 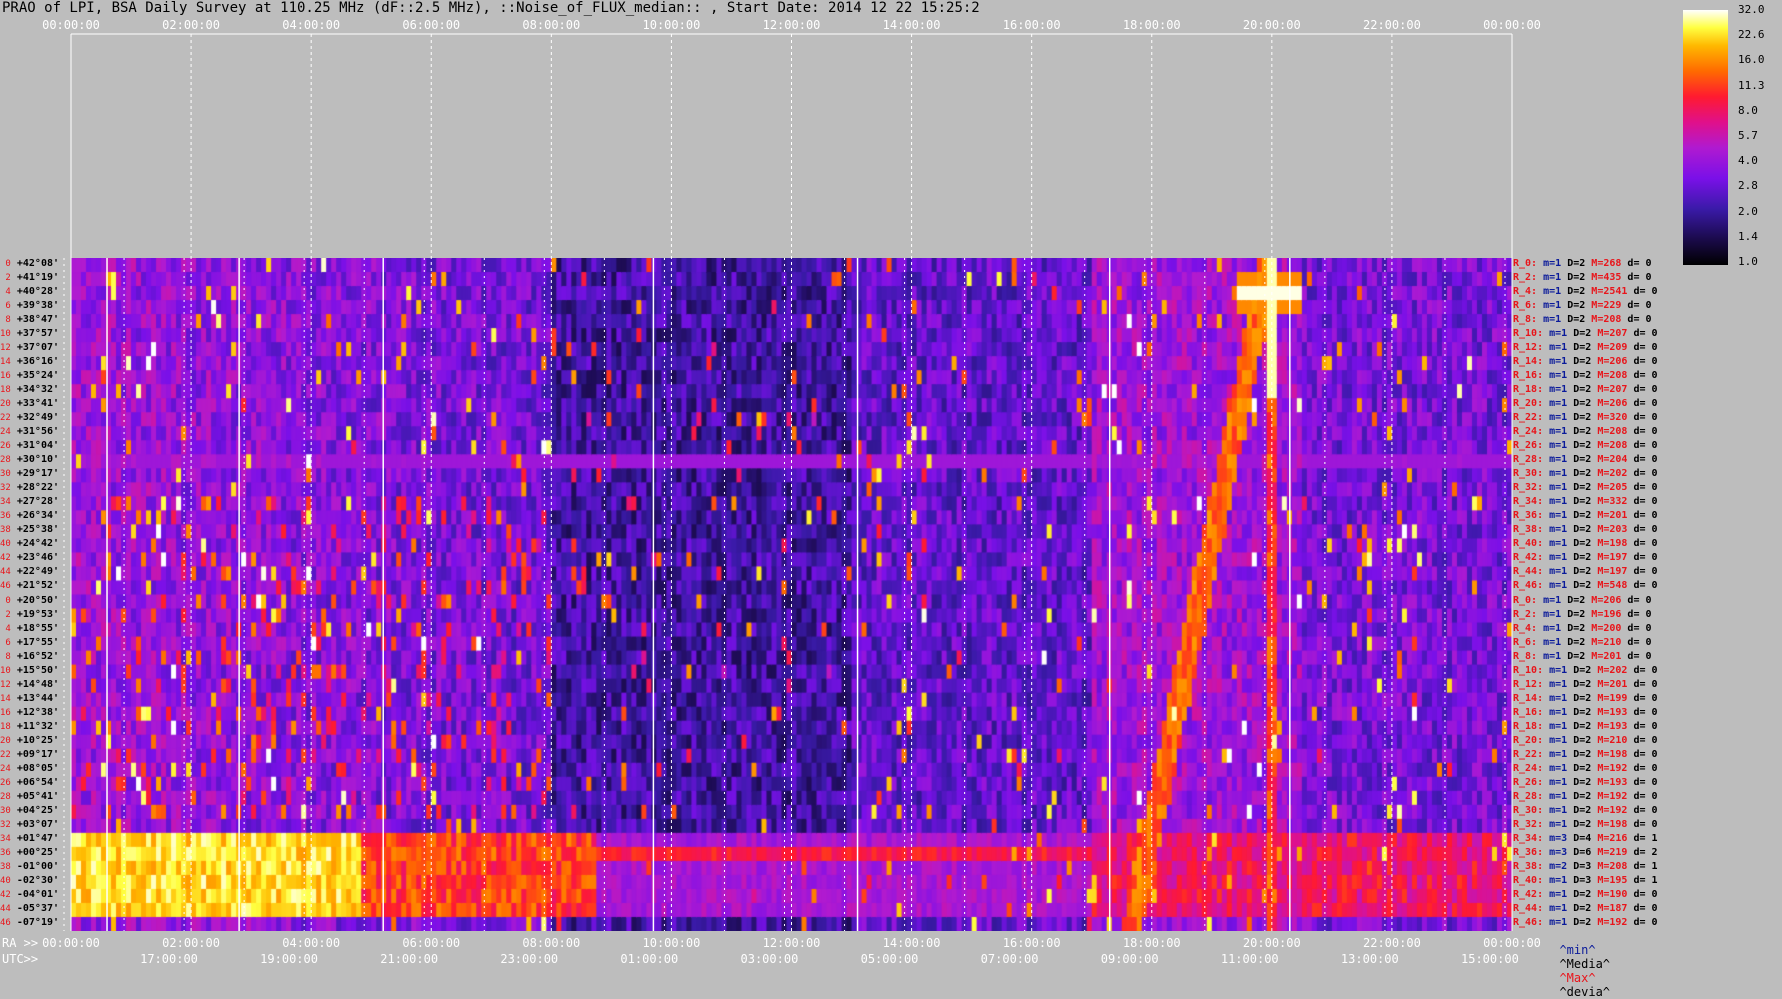 I want to click on declination-value: +20°50', so click(x=35, y=600).